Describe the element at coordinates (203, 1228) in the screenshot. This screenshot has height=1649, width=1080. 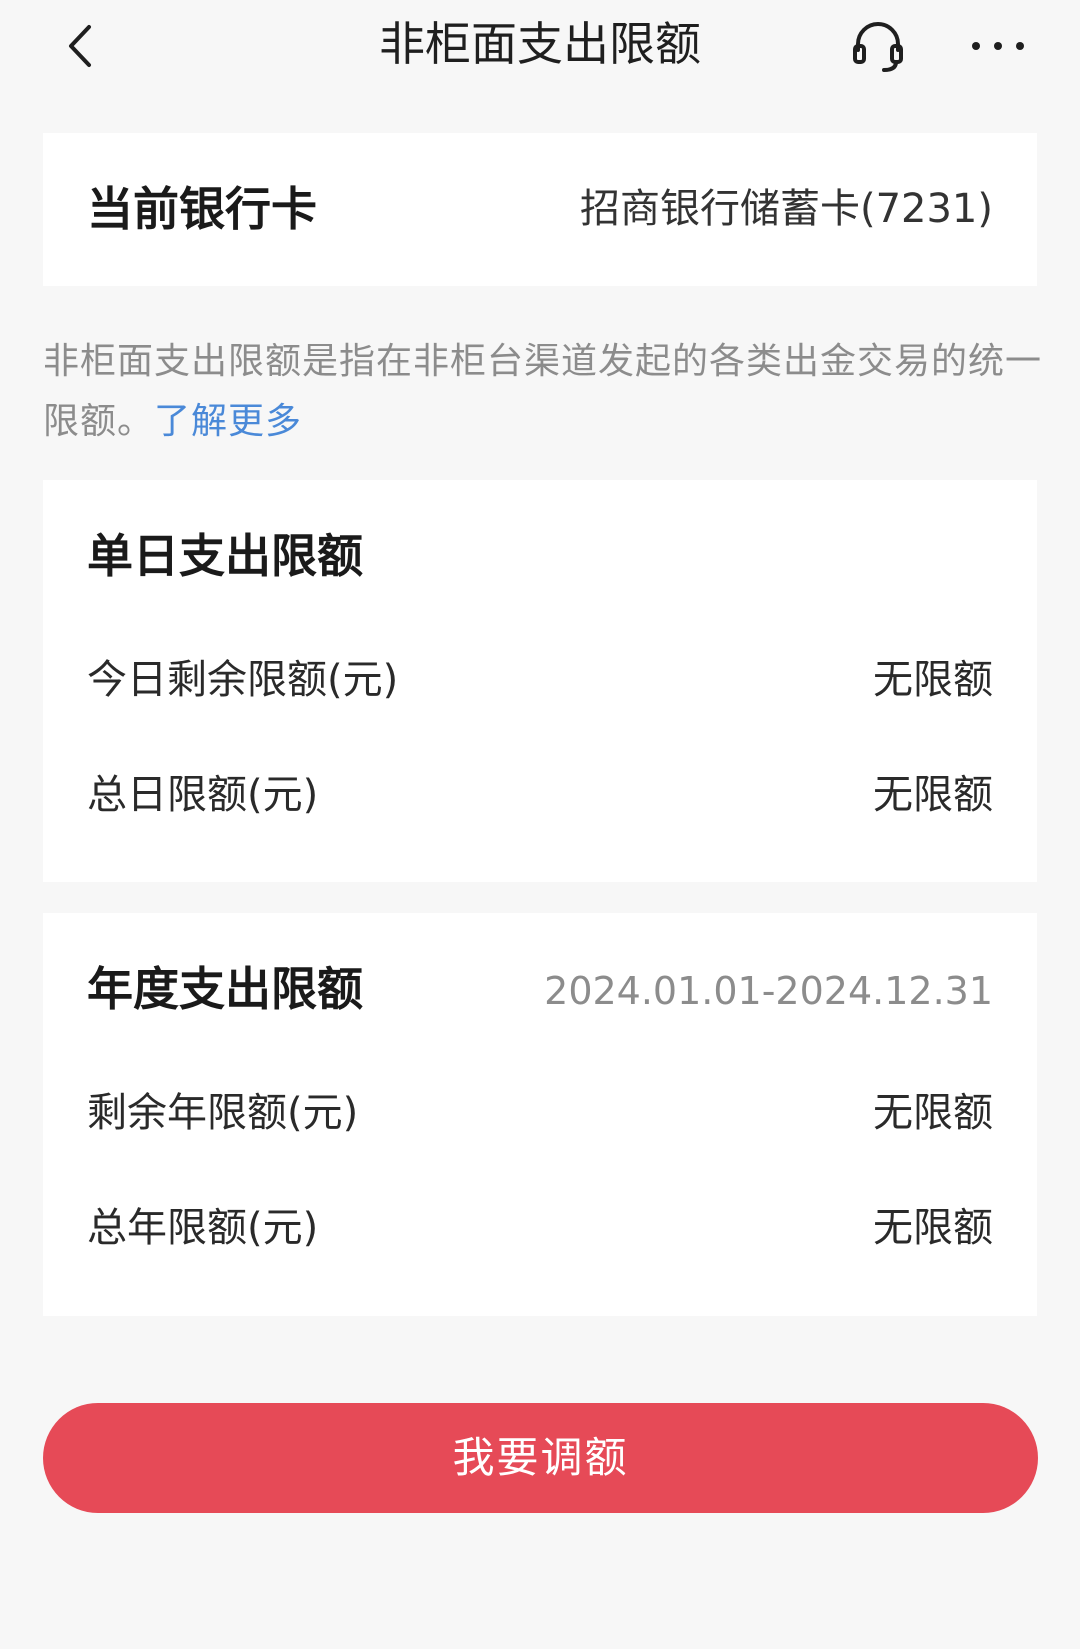
I see `total-annual-limit-label: 总年限额(元)` at that location.